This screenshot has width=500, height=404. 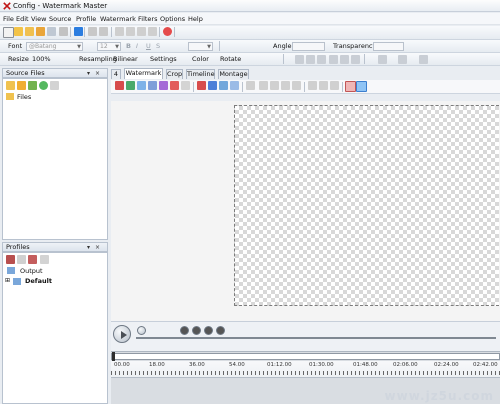 What do you see at coordinates (208, 330) in the screenshot?
I see `pause-button` at bounding box center [208, 330].